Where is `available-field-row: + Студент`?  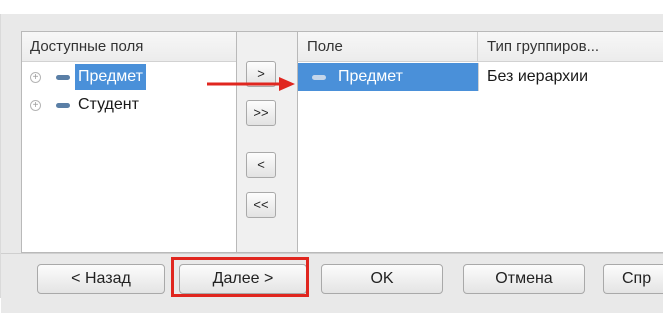 available-field-row: + Студент is located at coordinates (129, 105).